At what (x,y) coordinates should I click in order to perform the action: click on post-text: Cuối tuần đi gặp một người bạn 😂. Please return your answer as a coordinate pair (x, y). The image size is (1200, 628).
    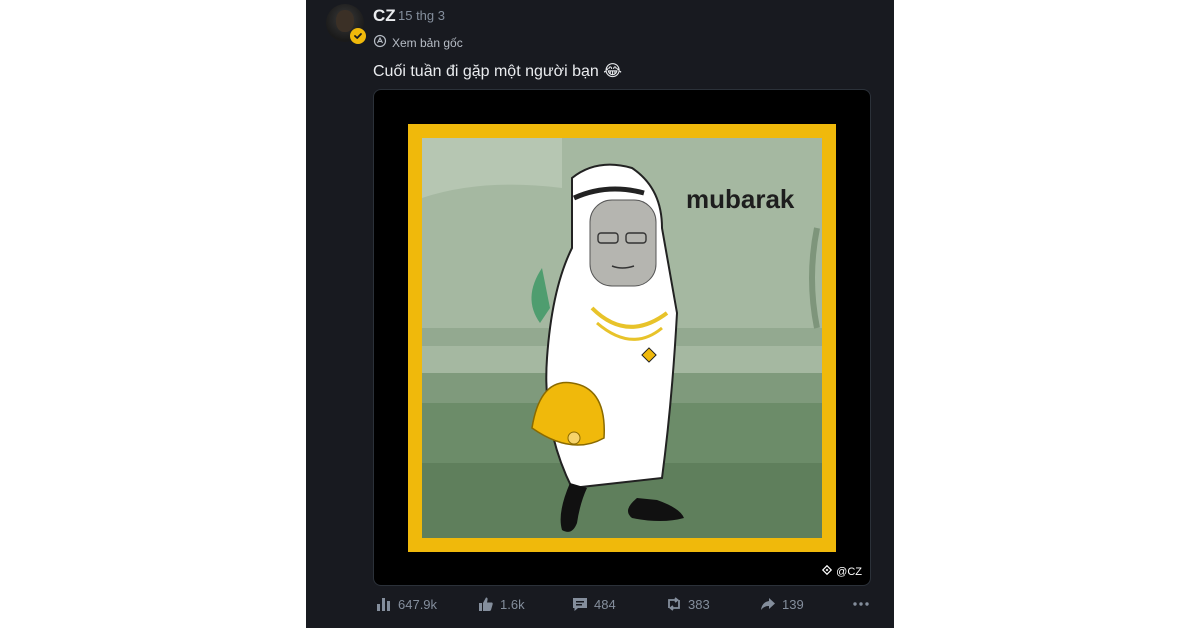
    Looking at the image, I should click on (497, 71).